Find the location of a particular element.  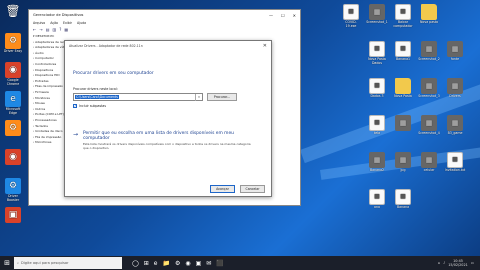

desktop-icon-fonte: ▦ fonte is located at coordinates (455, 51).